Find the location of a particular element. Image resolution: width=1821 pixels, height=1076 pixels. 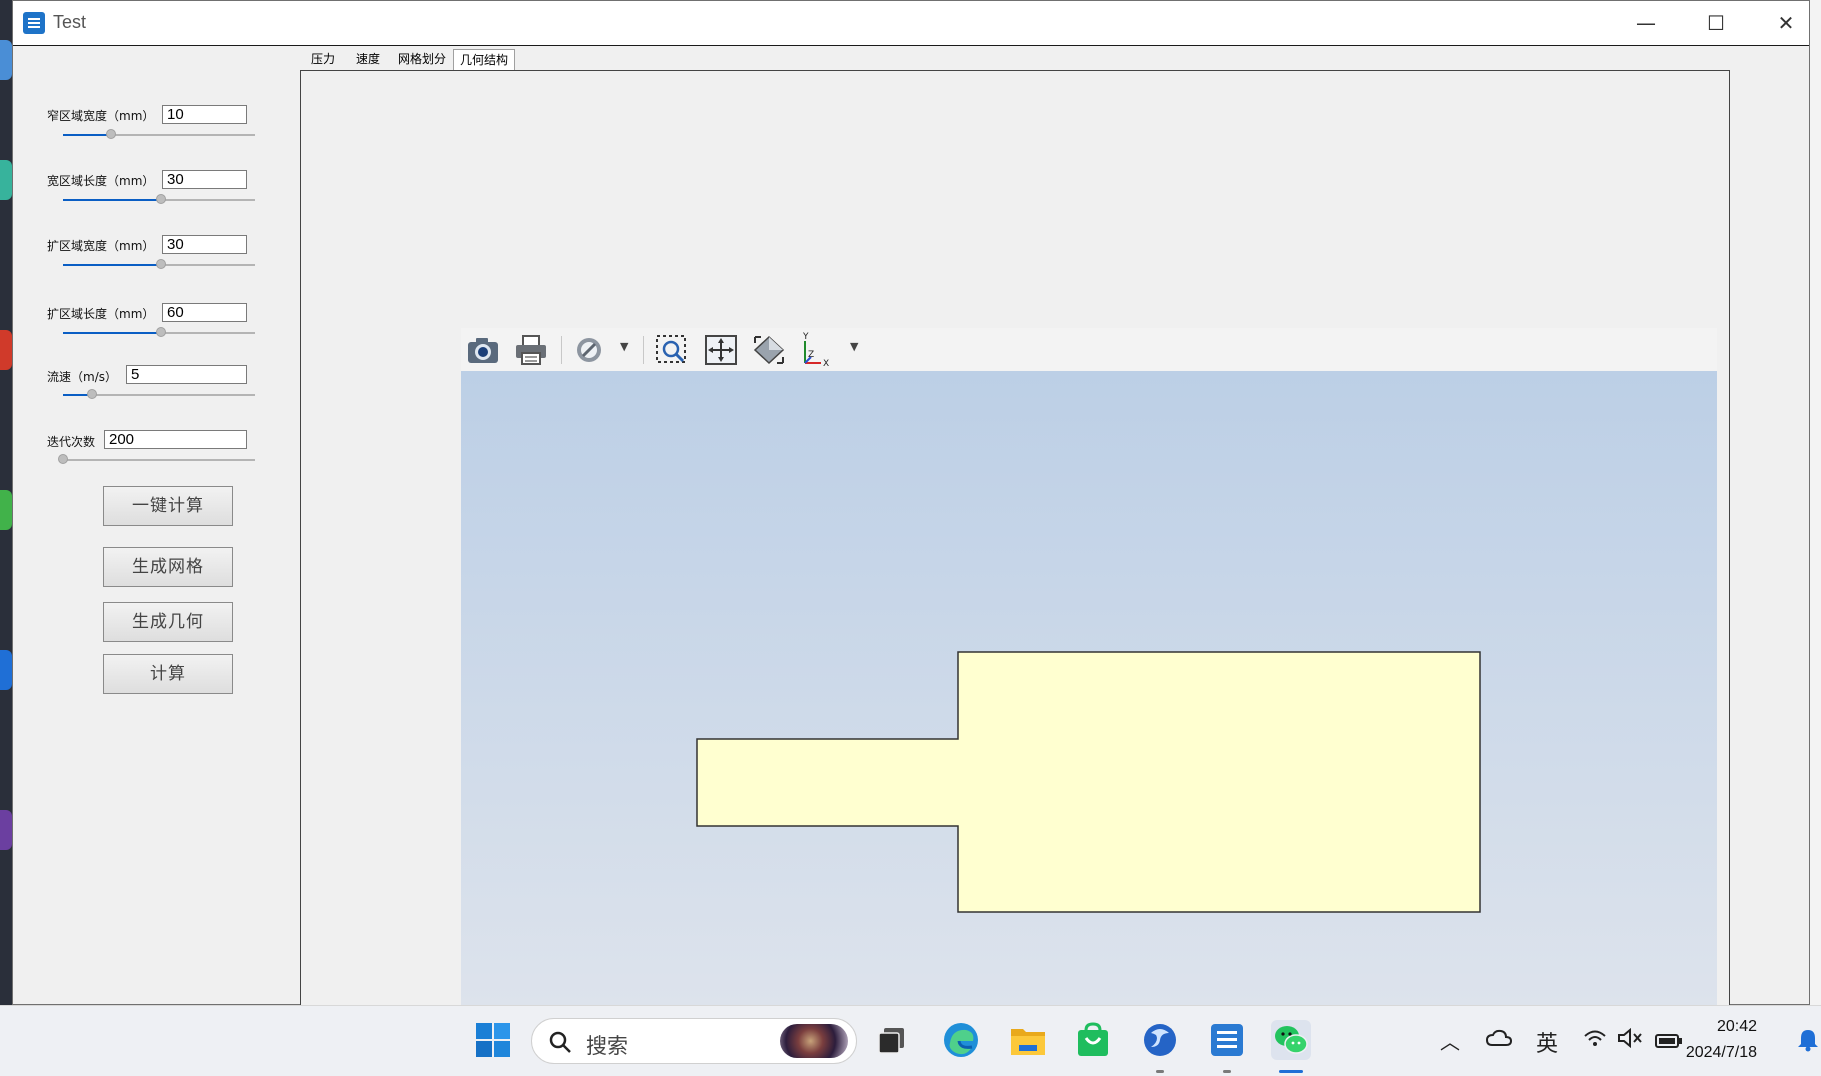

active-indicator is located at coordinates (1291, 1071).